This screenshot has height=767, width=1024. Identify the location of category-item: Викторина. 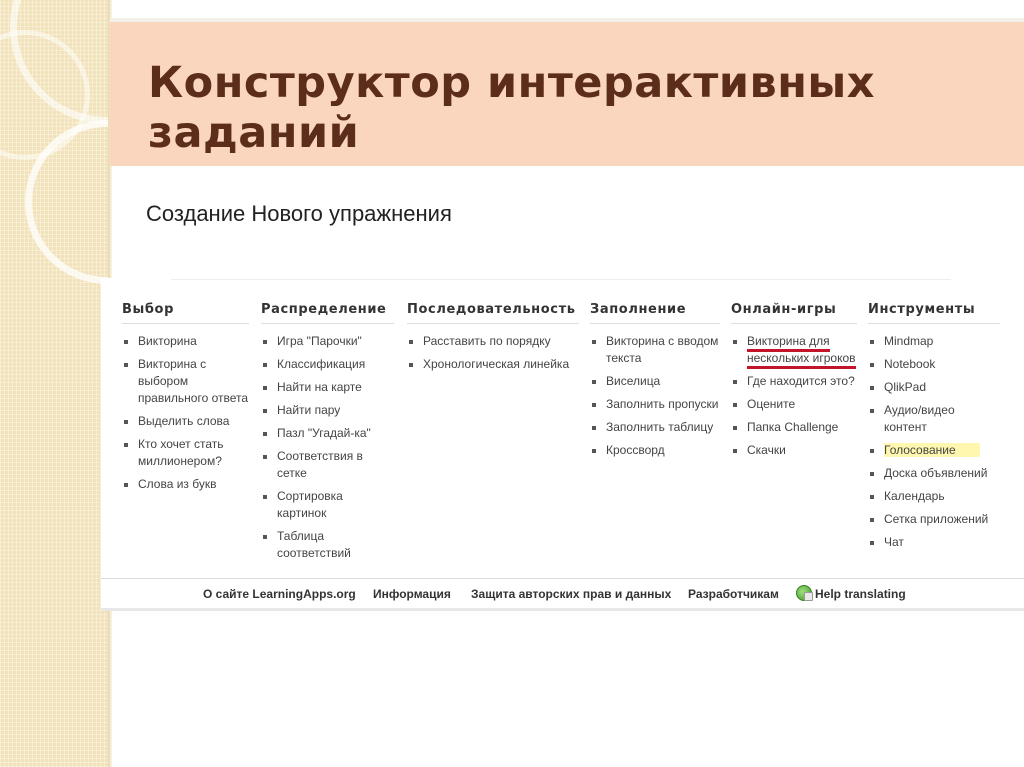
(185, 341).